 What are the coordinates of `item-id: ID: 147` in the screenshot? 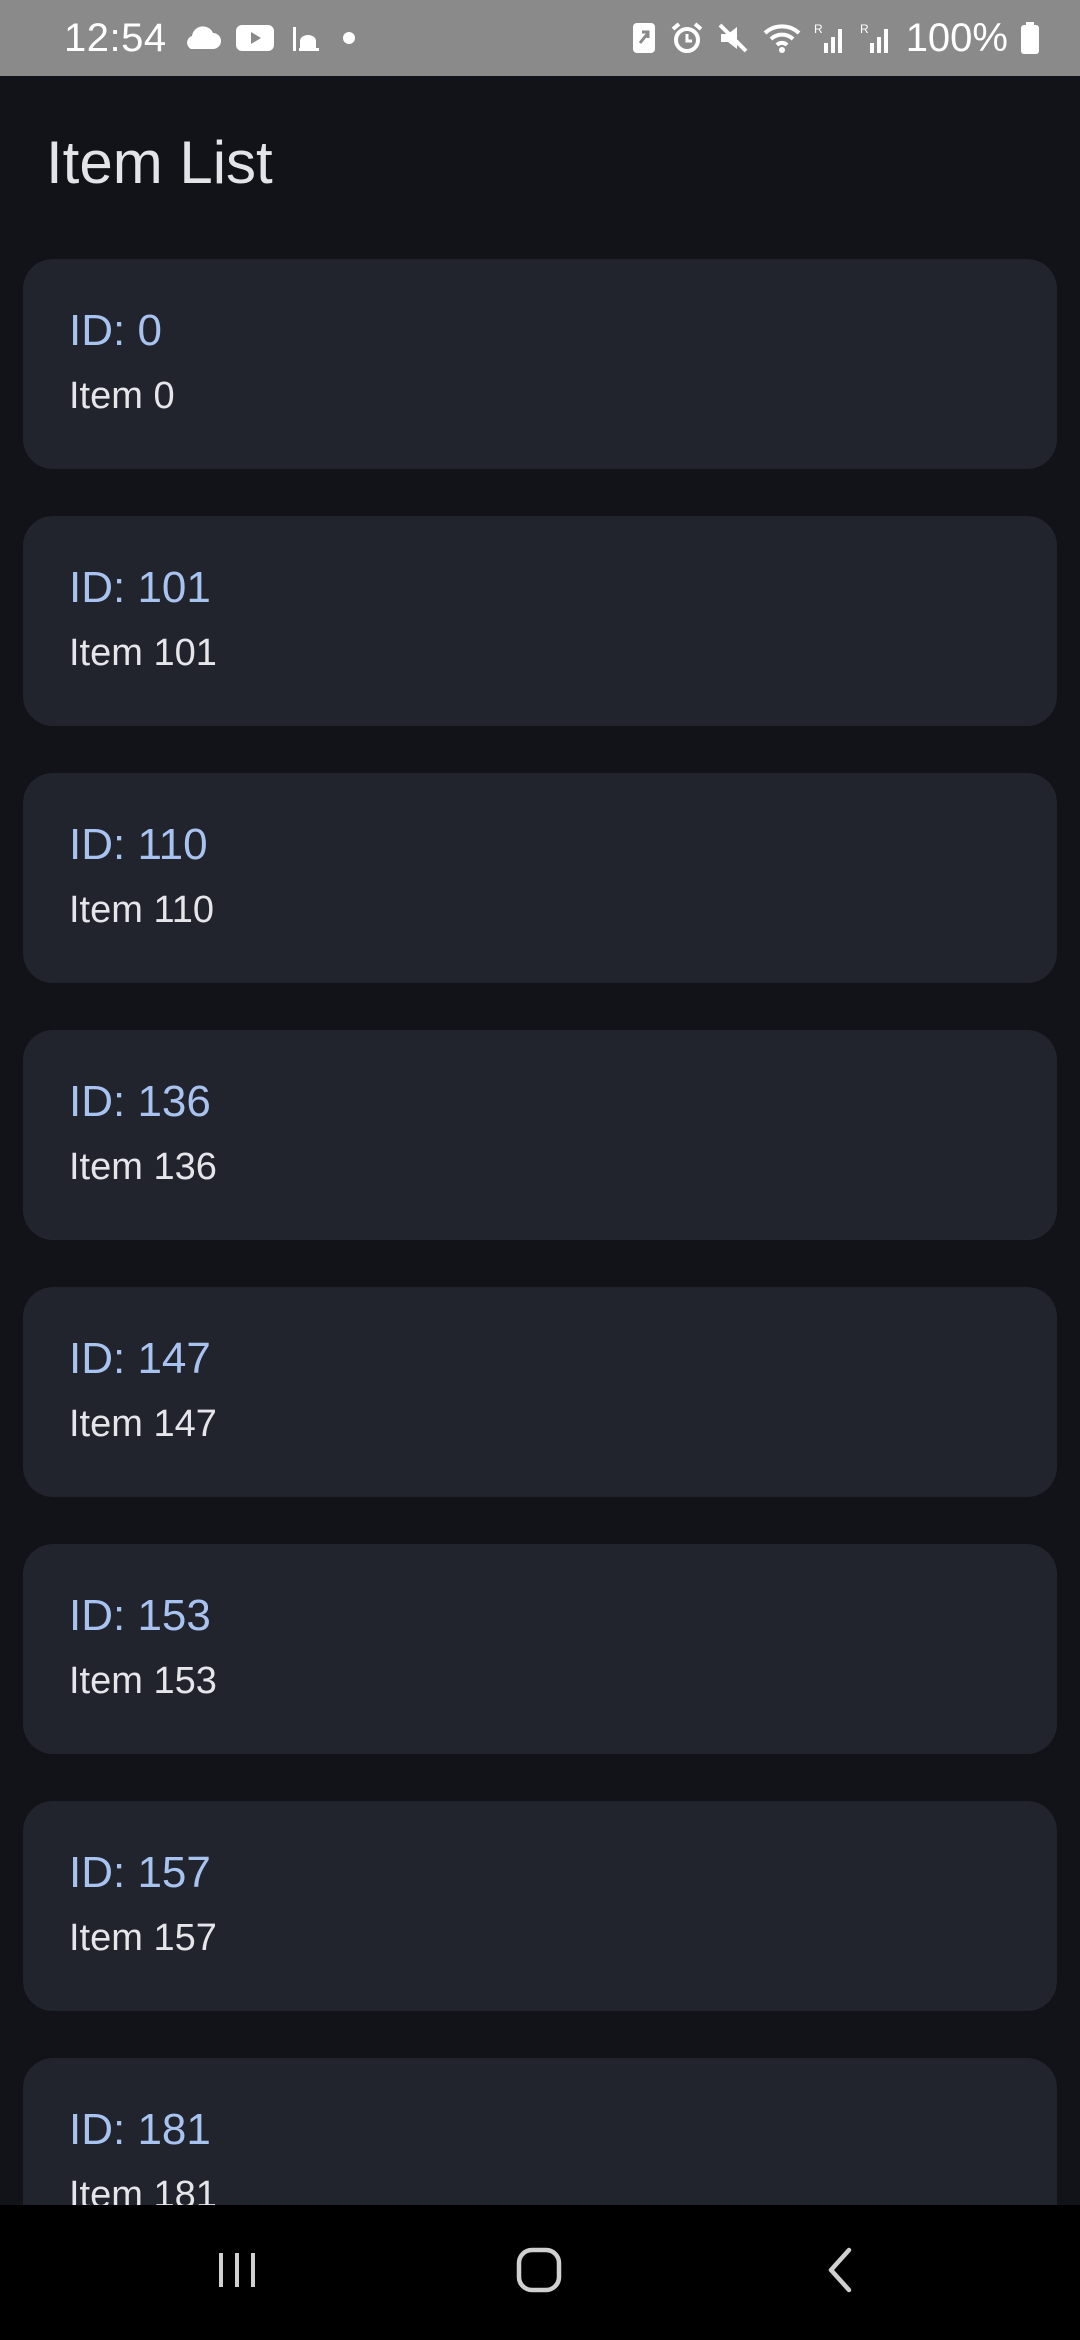 It's located at (140, 1358).